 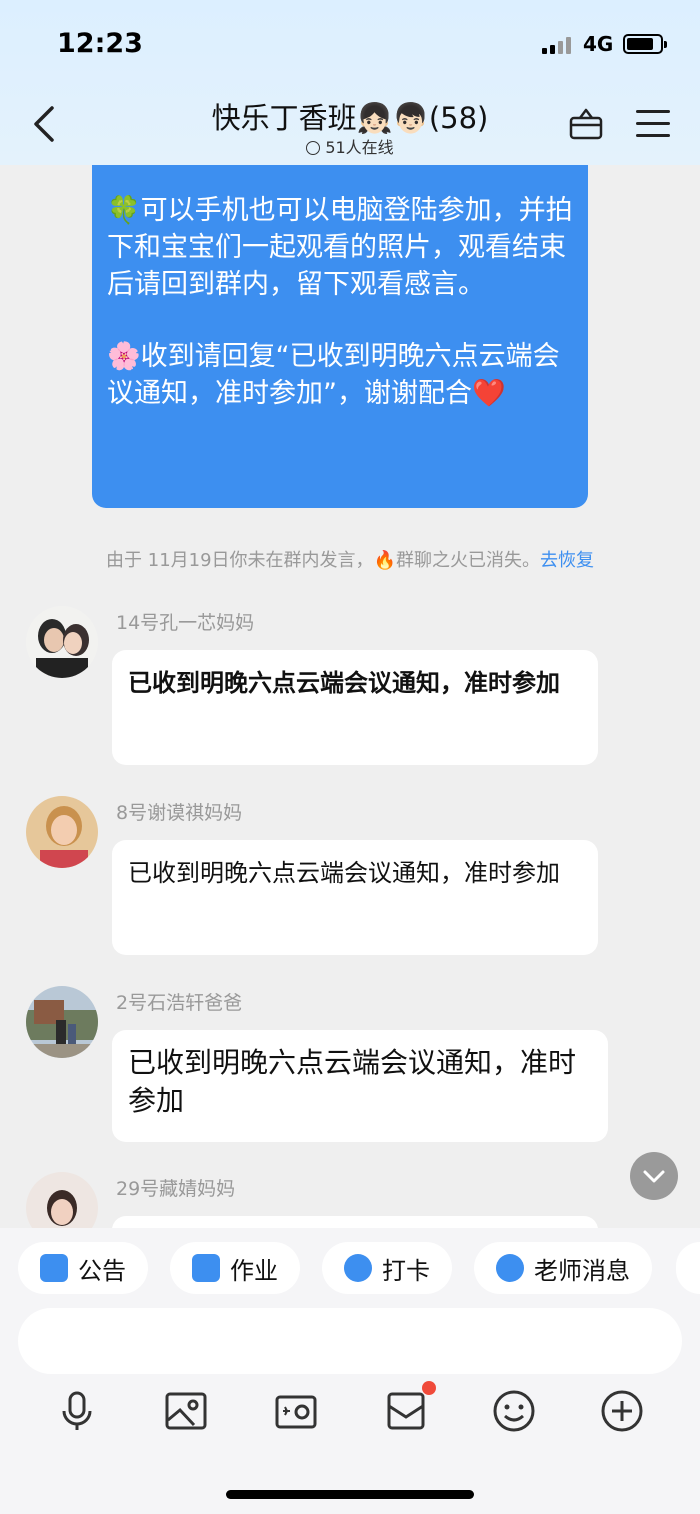 I want to click on system-message: 由于 11月19日你未在群内发言，🔥群聊之火已消失。去恢复, so click(x=350, y=559).